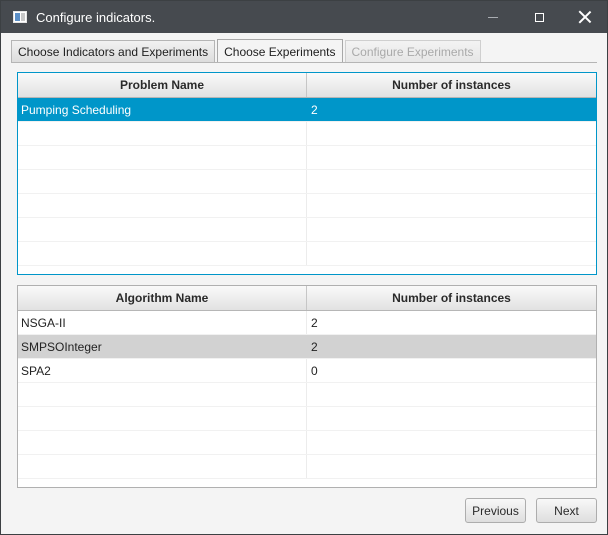 The height and width of the screenshot is (535, 608). Describe the element at coordinates (412, 51) in the screenshot. I see `tab-configure-experiments: Configure Experiments` at that location.